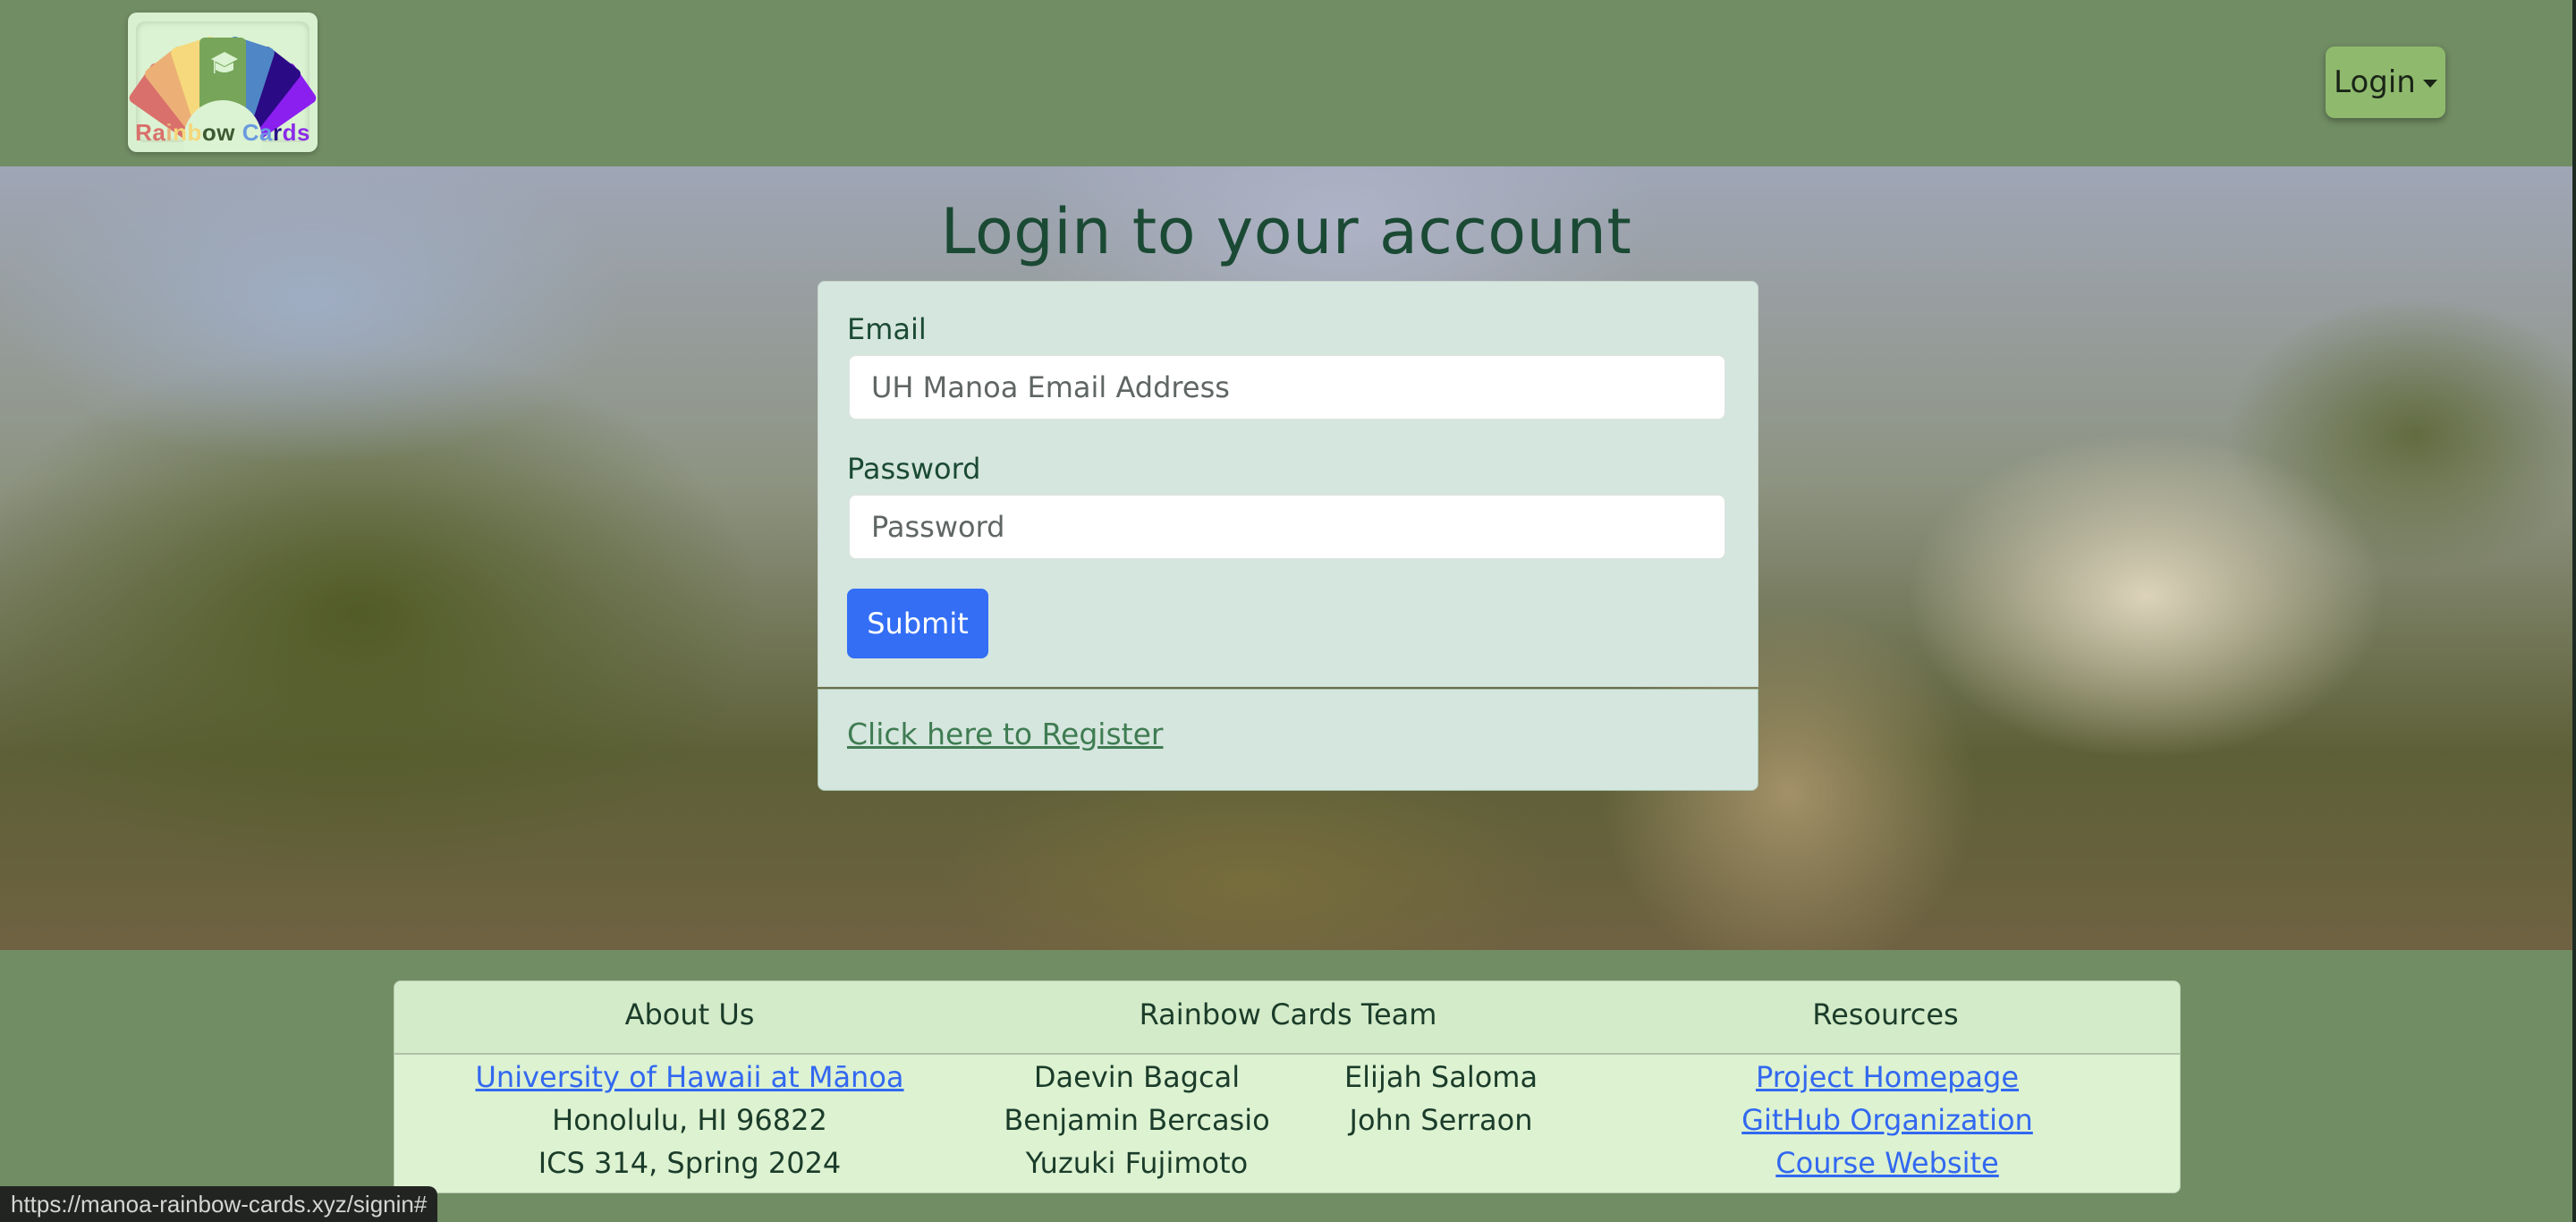 The width and height of the screenshot is (2576, 1222). Describe the element at coordinates (1287, 527) in the screenshot. I see `password-input` at that location.